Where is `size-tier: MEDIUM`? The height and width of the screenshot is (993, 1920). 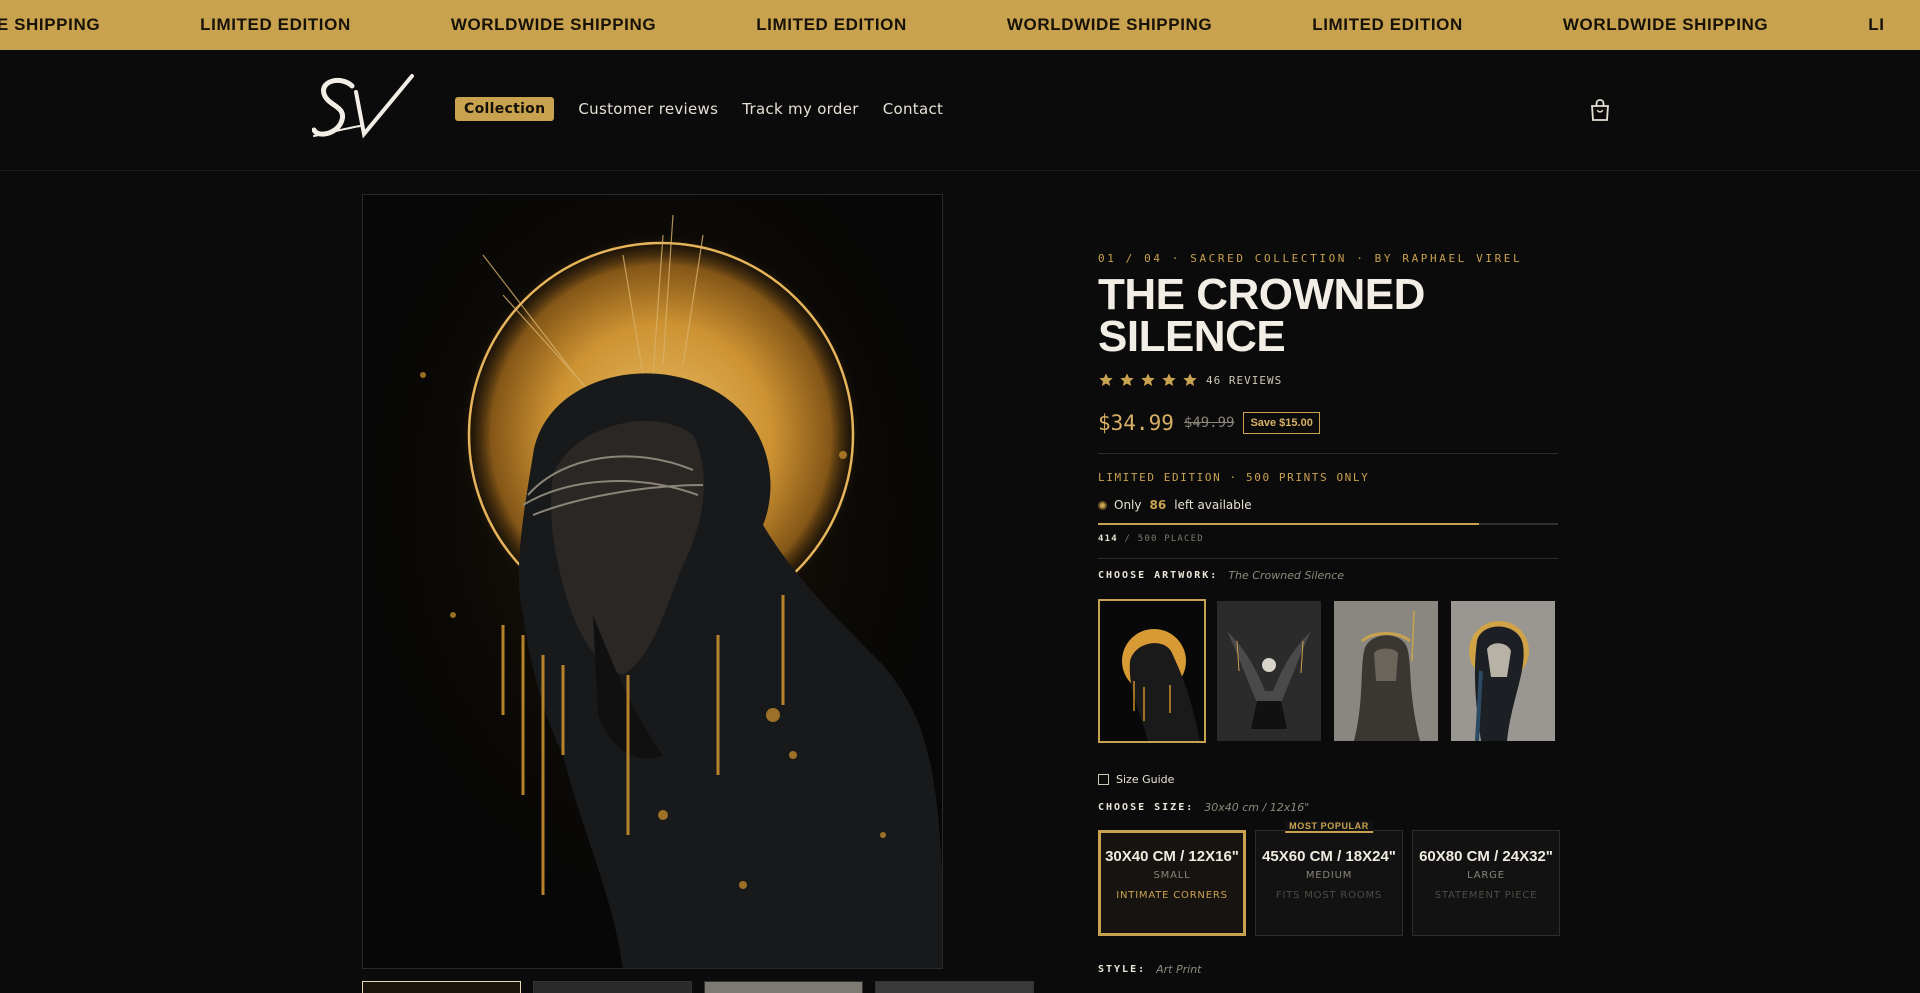 size-tier: MEDIUM is located at coordinates (1329, 875).